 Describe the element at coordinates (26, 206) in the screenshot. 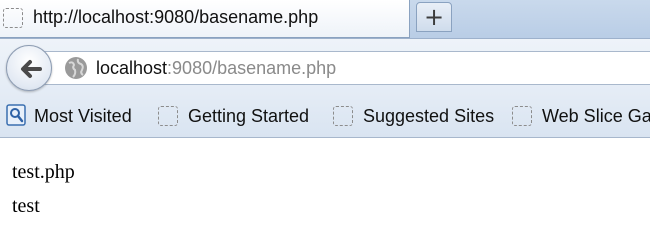

I see `output-line: test` at that location.